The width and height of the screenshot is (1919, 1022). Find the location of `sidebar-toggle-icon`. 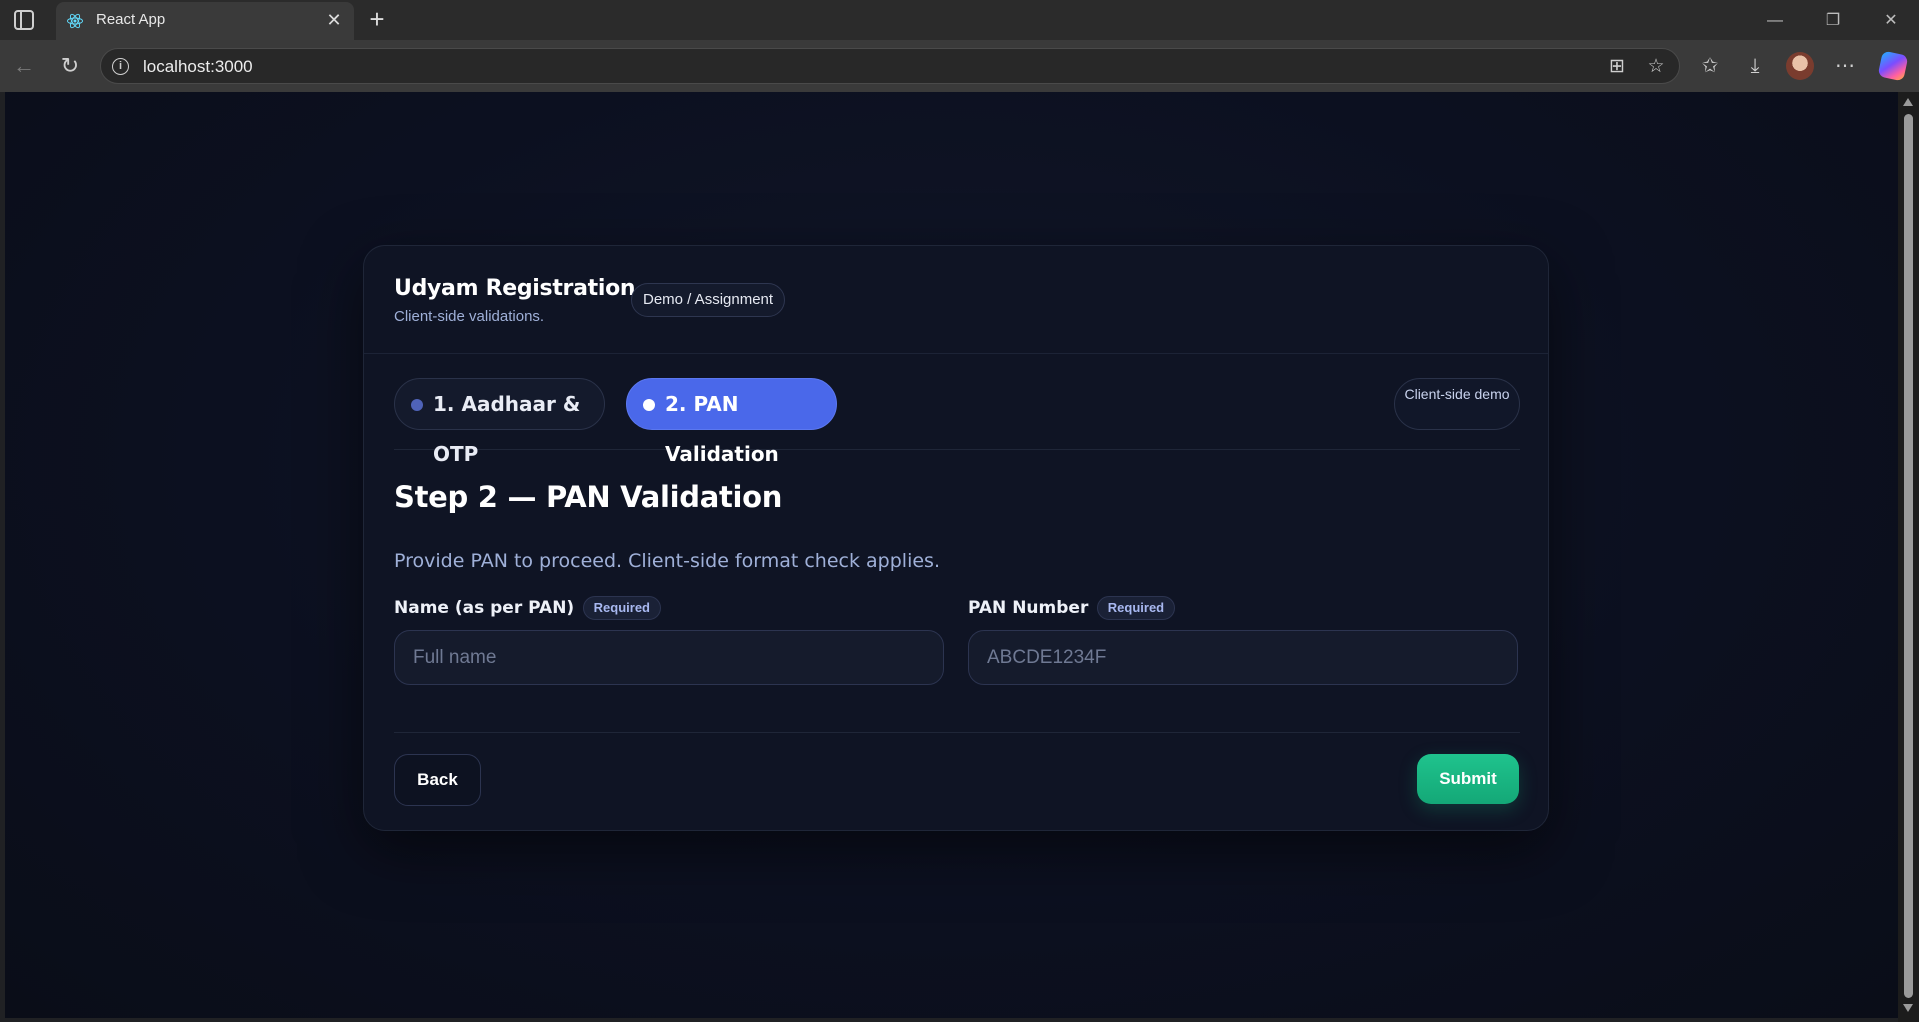

sidebar-toggle-icon is located at coordinates (24, 20).